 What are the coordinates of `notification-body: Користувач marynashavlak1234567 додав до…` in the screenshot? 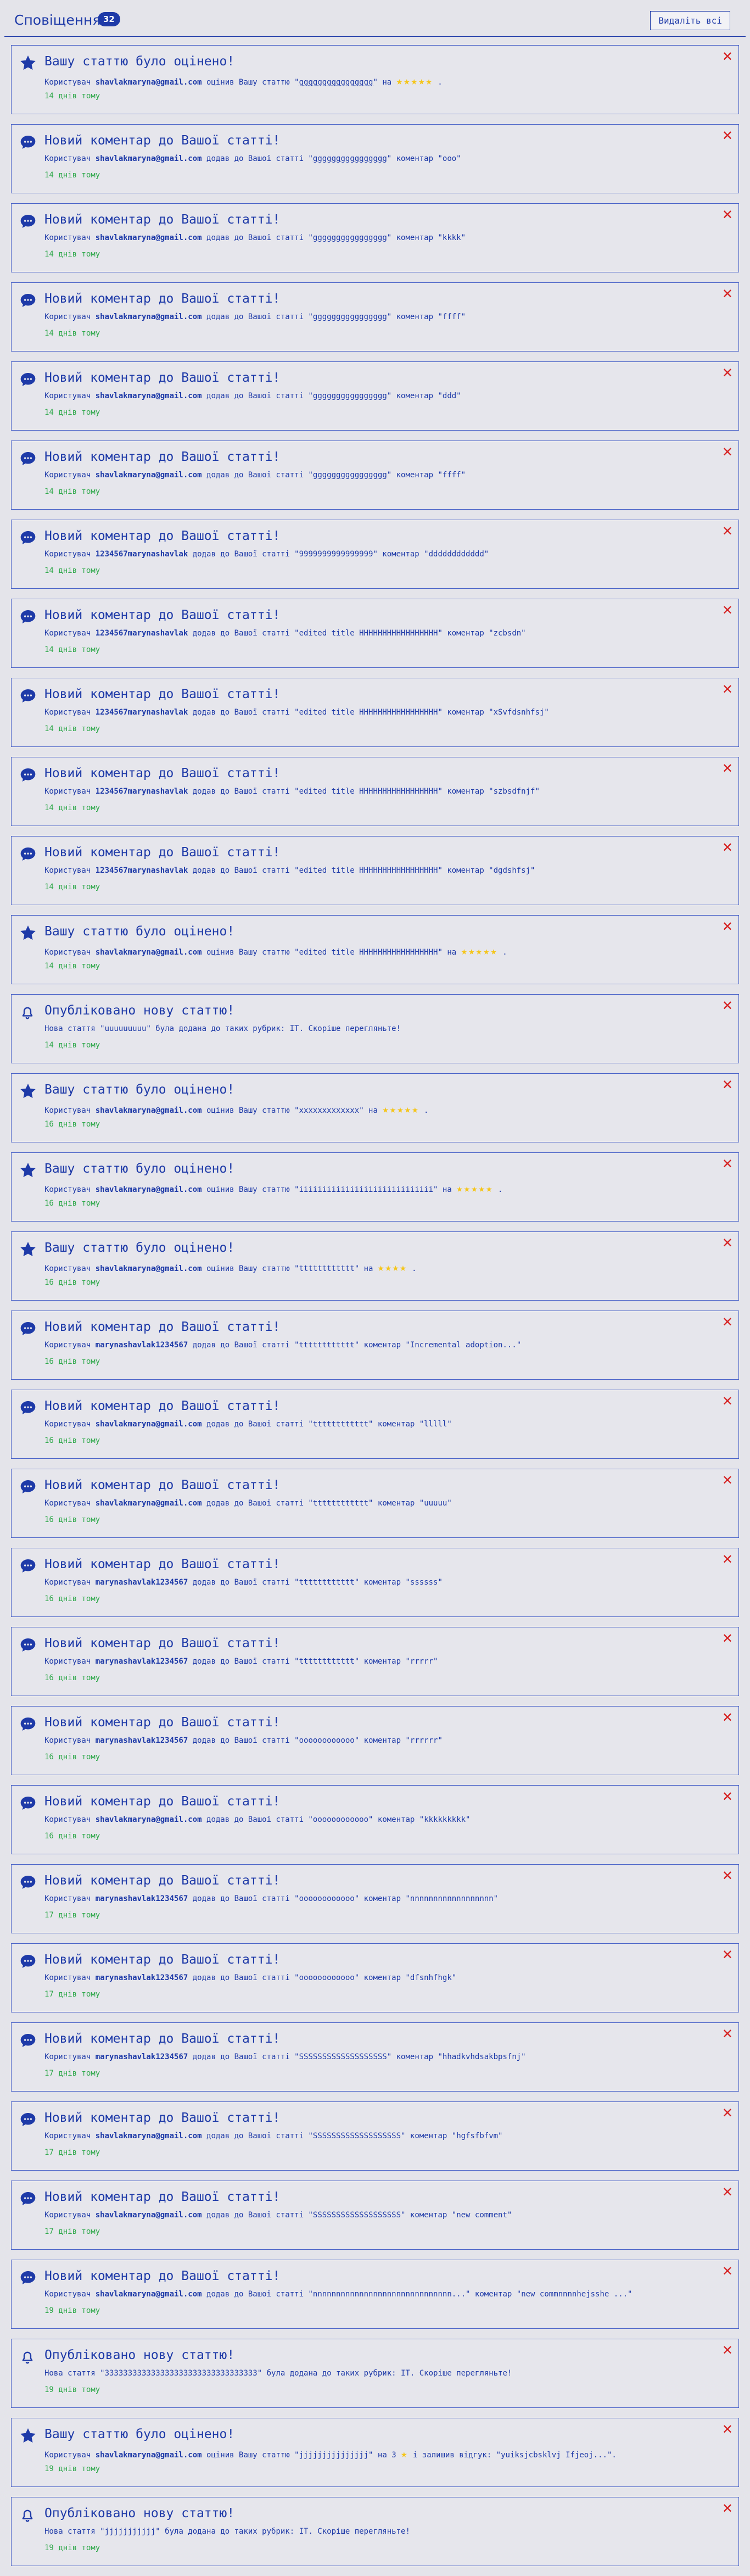 It's located at (243, 1740).